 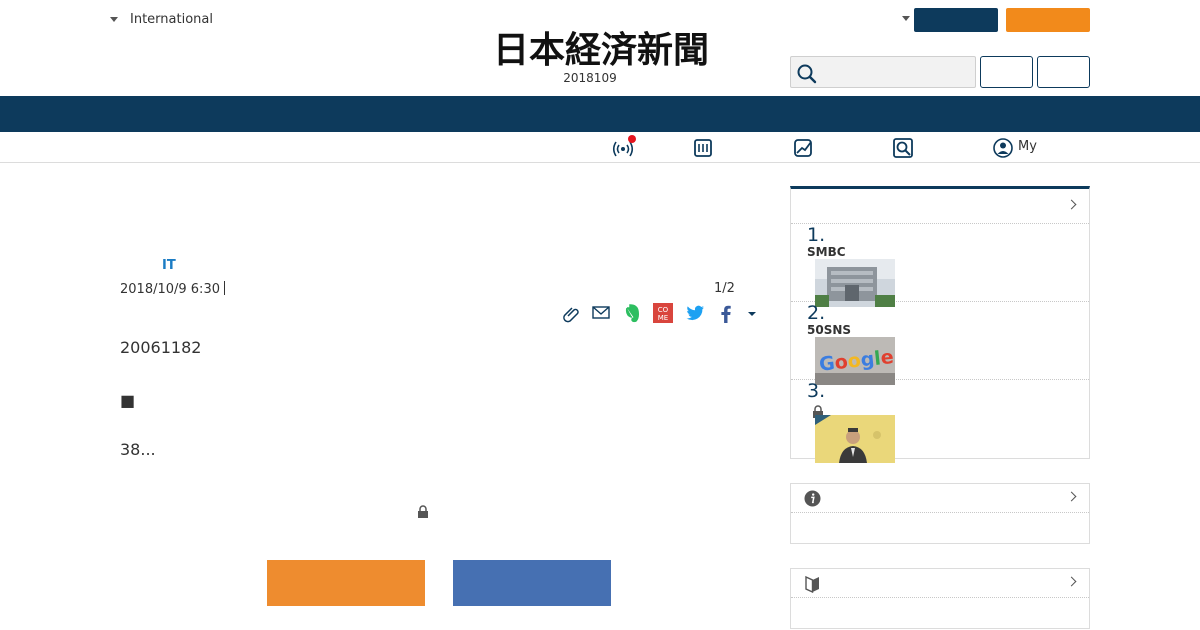 What do you see at coordinates (224, 288) in the screenshot?
I see `meta-divider` at bounding box center [224, 288].